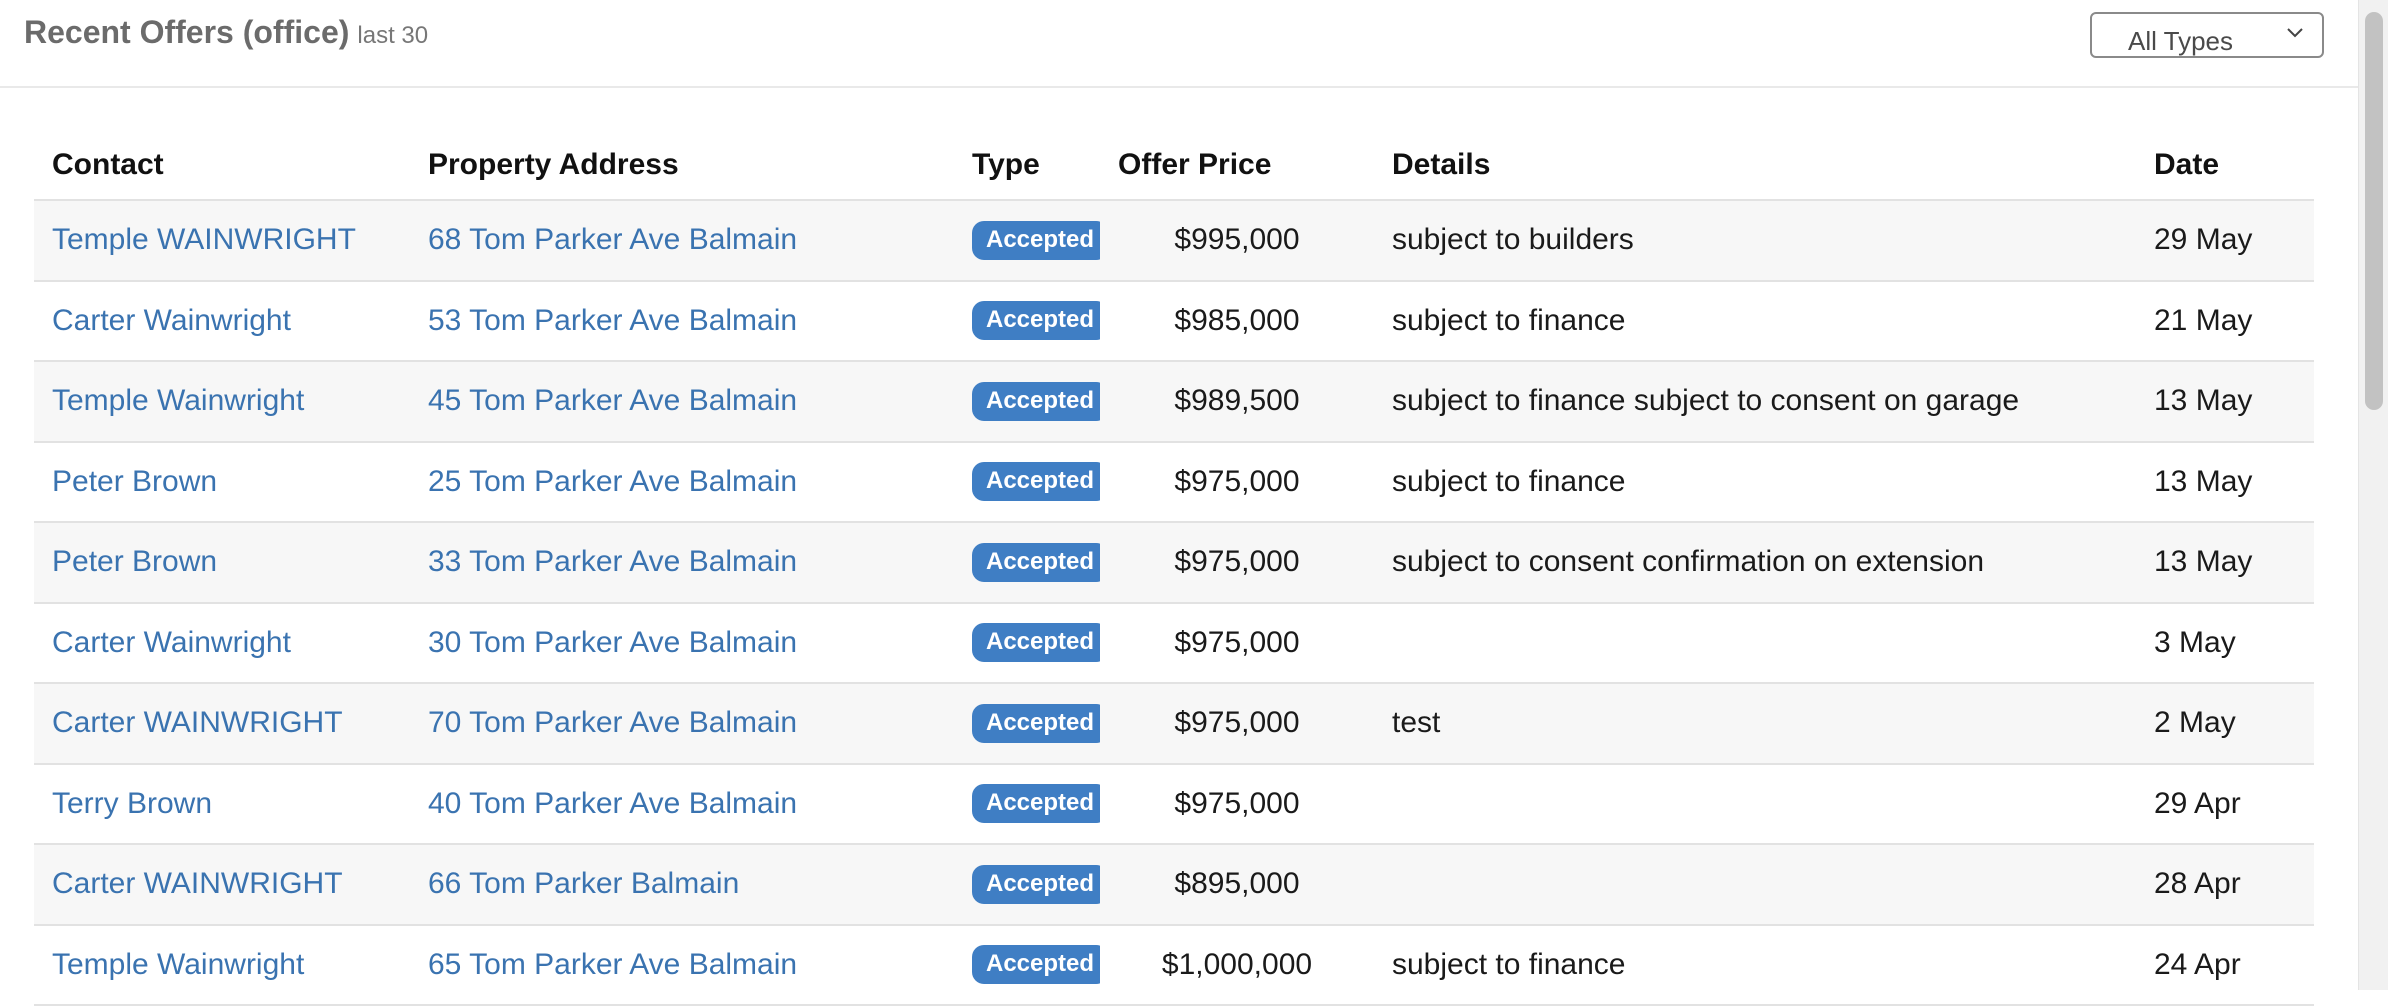 Image resolution: width=2388 pixels, height=1006 pixels. What do you see at coordinates (1237, 402) in the screenshot?
I see `offer-price: $989,500` at bounding box center [1237, 402].